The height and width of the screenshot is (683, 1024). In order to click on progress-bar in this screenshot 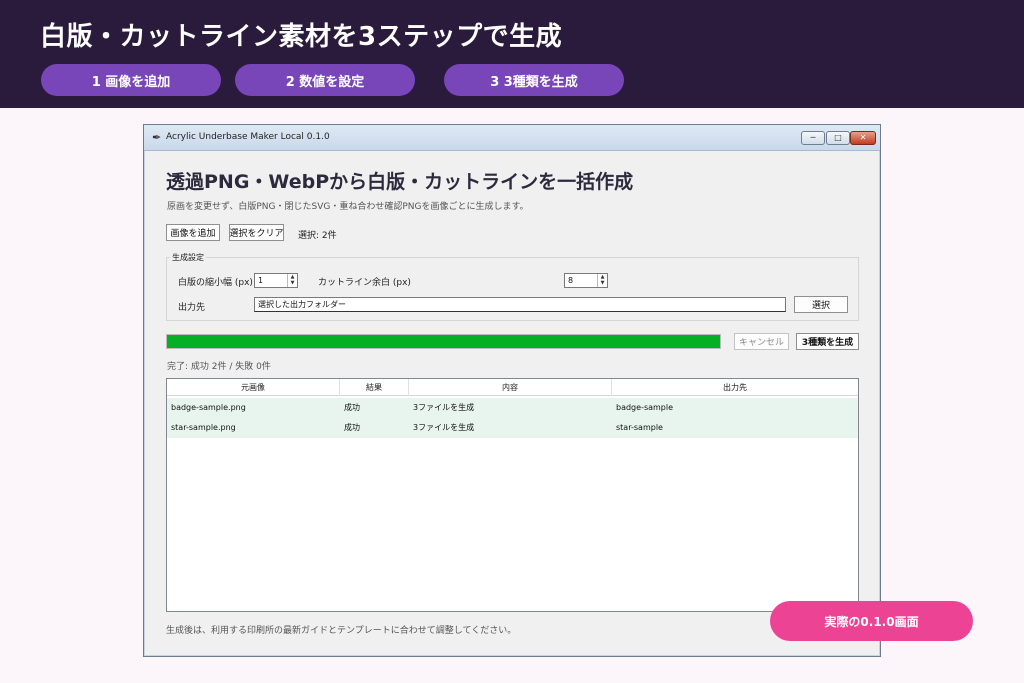, I will do `click(443, 341)`.